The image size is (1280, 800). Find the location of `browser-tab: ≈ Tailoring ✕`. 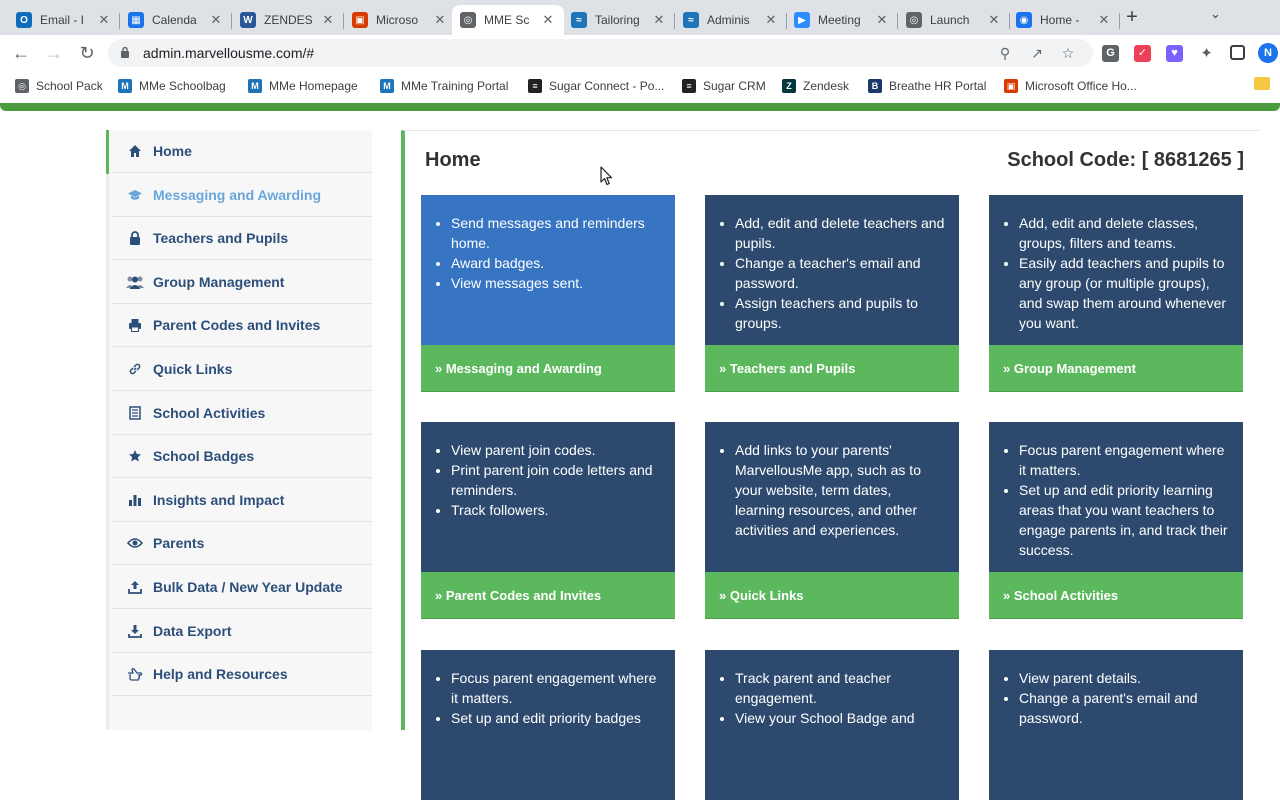

browser-tab: ≈ Tailoring ✕ is located at coordinates (619, 20).